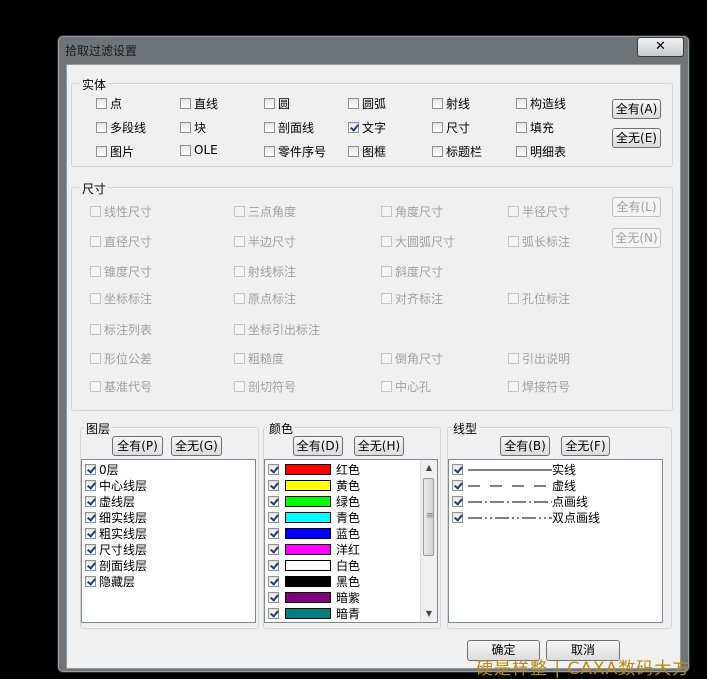  Describe the element at coordinates (636, 207) in the screenshot. I see `dimension-select-all-button: 全有(L)` at that location.